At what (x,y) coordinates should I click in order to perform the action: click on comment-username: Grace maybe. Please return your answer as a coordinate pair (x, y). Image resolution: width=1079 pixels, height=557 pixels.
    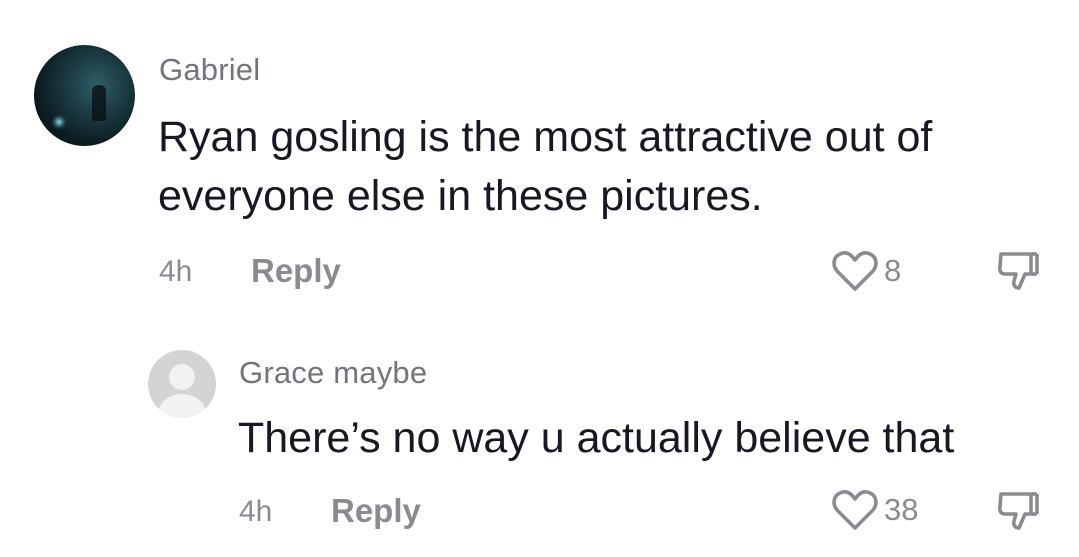
    Looking at the image, I should click on (333, 373).